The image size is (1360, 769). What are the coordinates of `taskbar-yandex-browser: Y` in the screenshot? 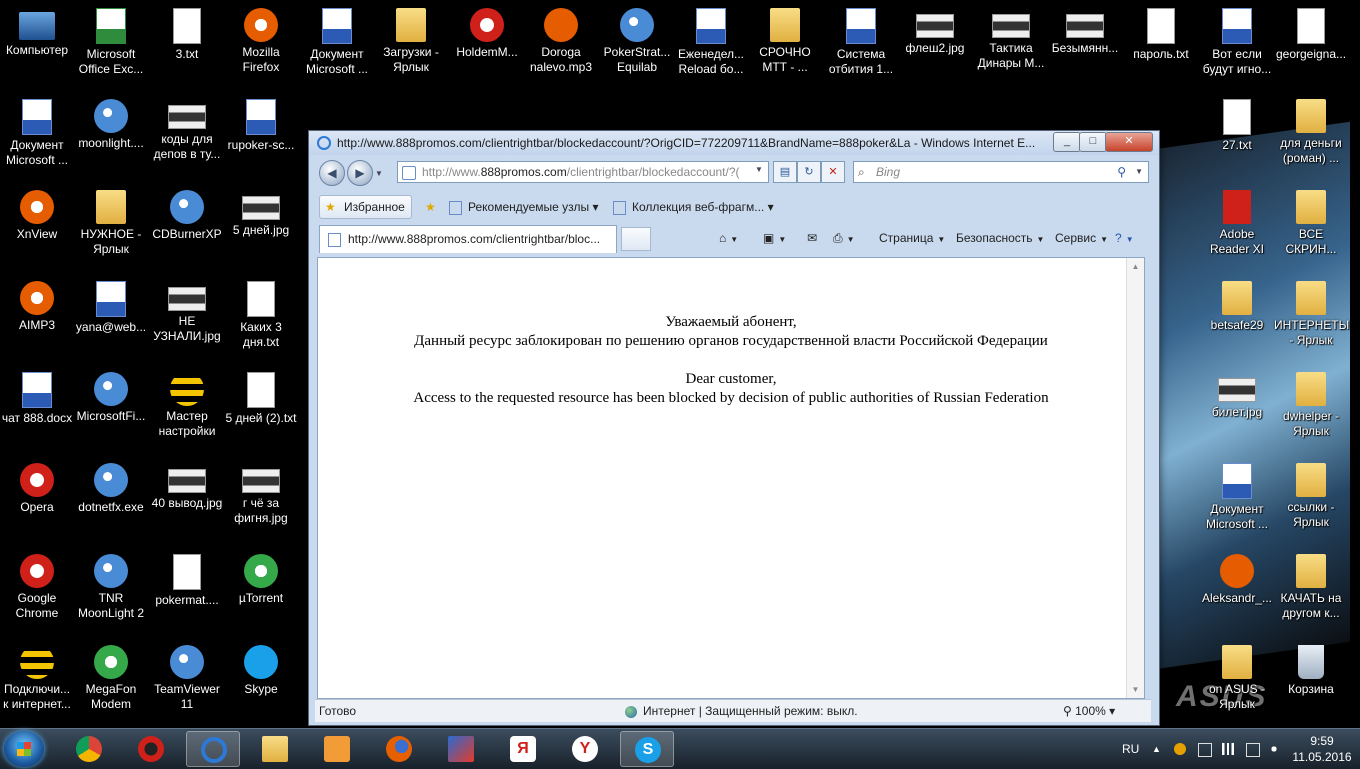 It's located at (585, 749).